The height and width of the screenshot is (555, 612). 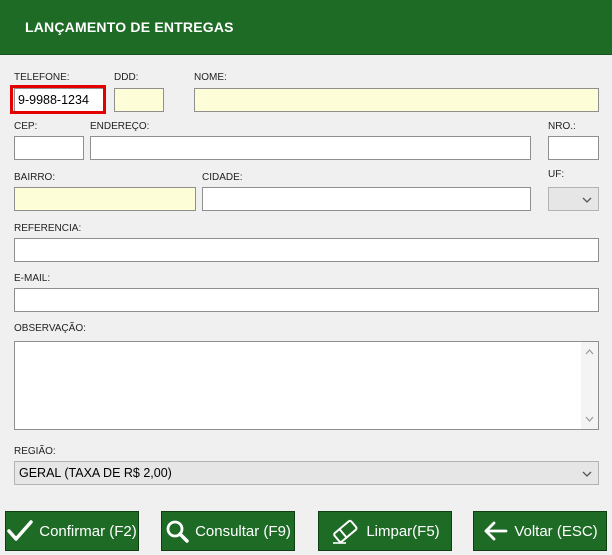 I want to click on cidade-input, so click(x=366, y=199).